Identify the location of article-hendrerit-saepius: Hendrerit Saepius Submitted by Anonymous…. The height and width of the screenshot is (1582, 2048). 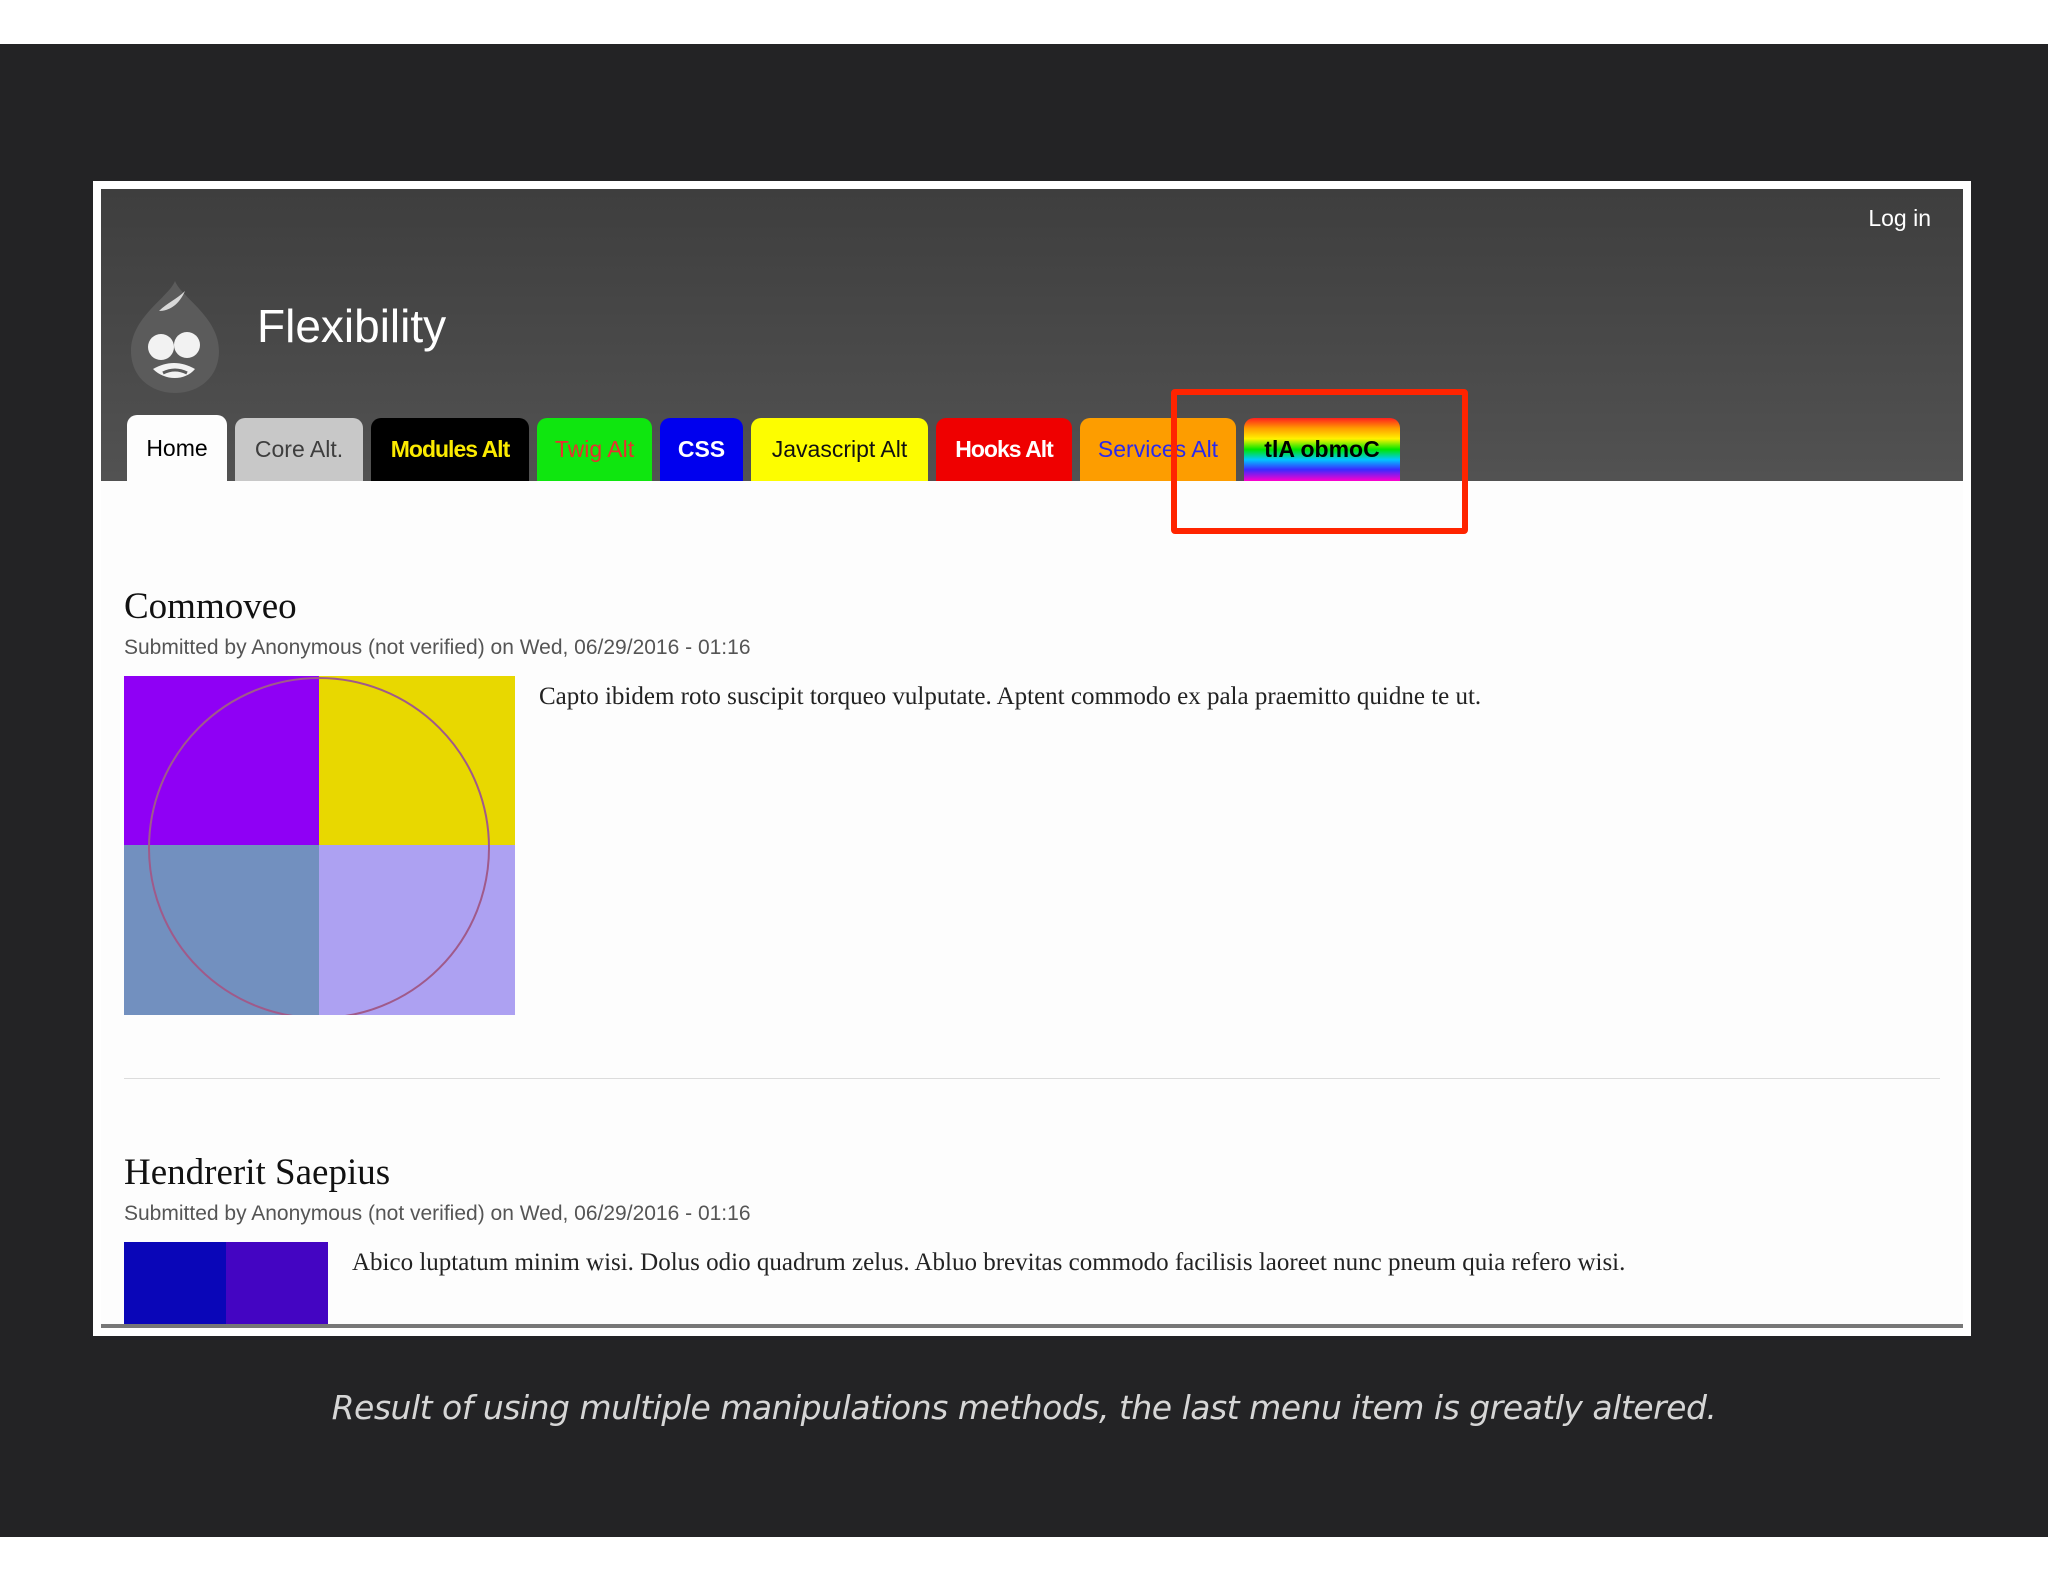
(437, 1188).